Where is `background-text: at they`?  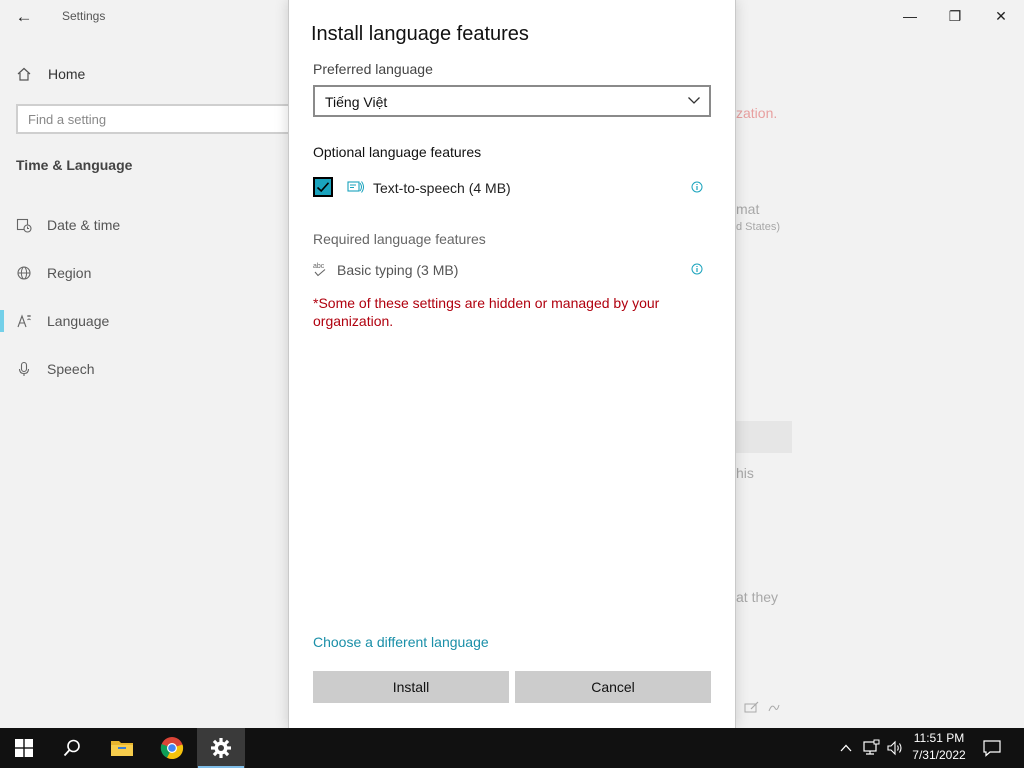 background-text: at they is located at coordinates (757, 597).